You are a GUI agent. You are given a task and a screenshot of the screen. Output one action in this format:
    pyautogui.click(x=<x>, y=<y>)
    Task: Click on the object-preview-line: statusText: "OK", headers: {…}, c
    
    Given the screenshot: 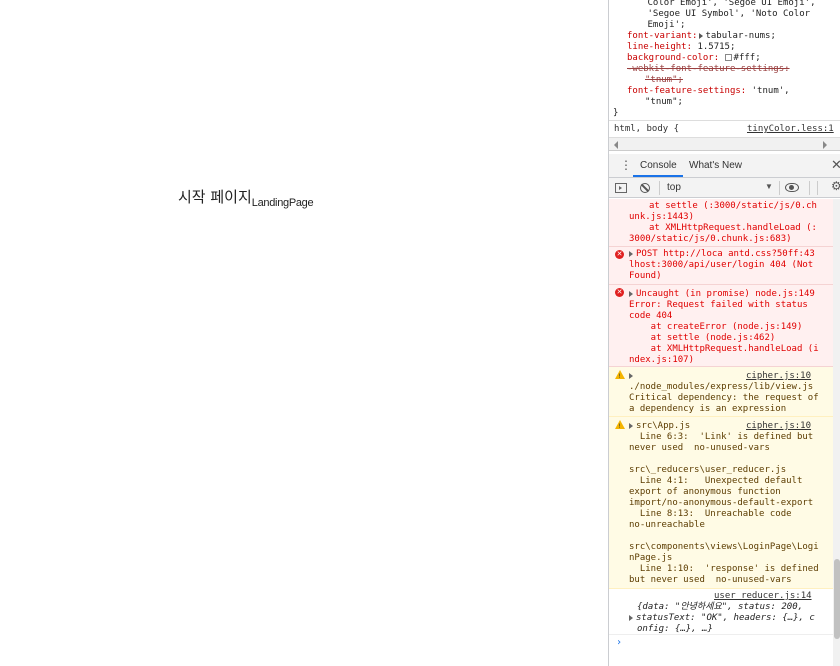 What is the action you would take?
    pyautogui.click(x=722, y=618)
    